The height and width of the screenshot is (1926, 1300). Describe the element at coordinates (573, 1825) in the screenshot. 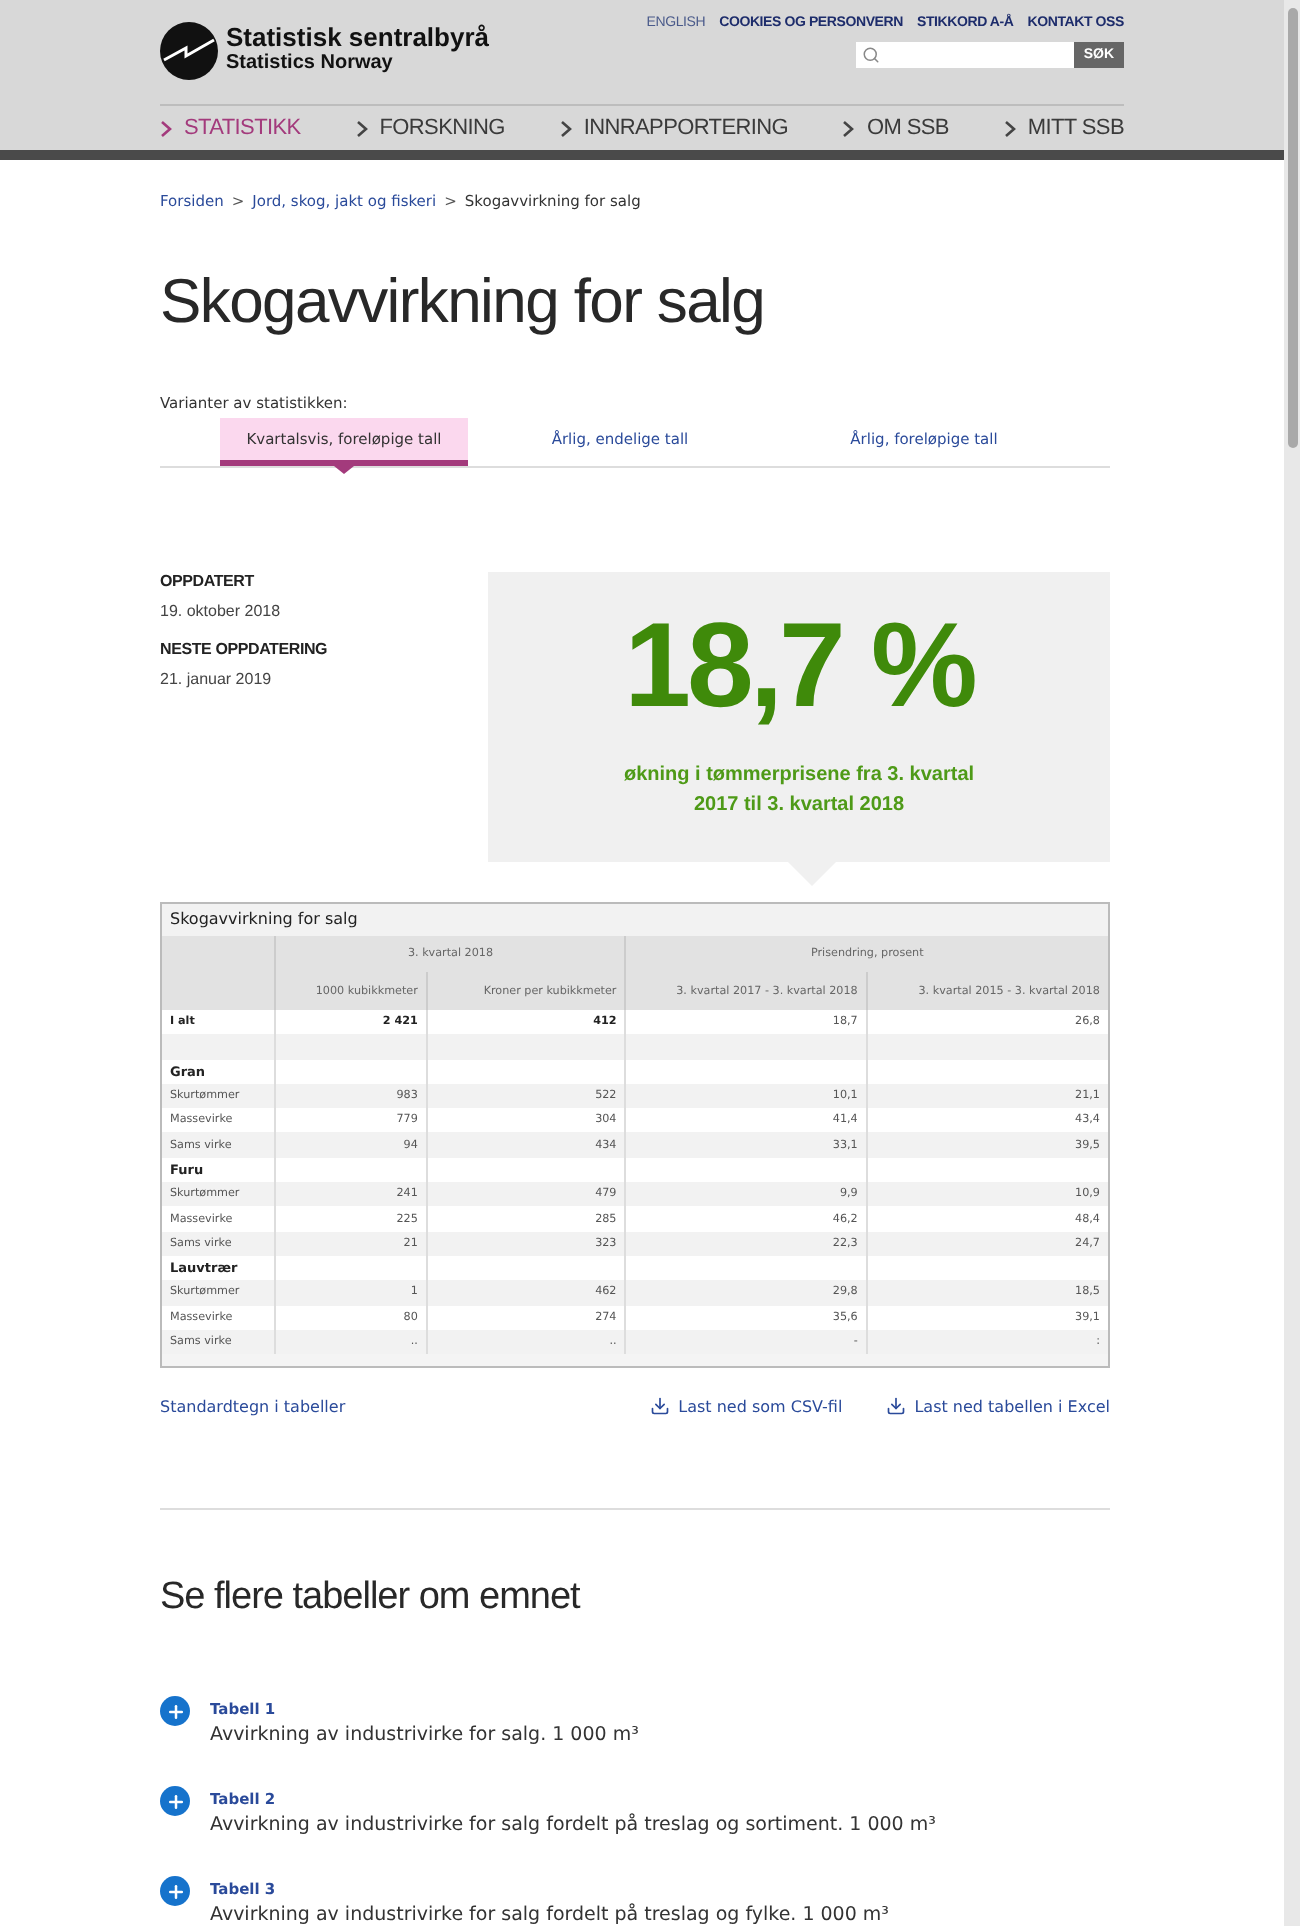

I see `table-title: Avvirkning av industrivirke for salg fordelt på treslag og sortiment. 1 000 m³` at that location.